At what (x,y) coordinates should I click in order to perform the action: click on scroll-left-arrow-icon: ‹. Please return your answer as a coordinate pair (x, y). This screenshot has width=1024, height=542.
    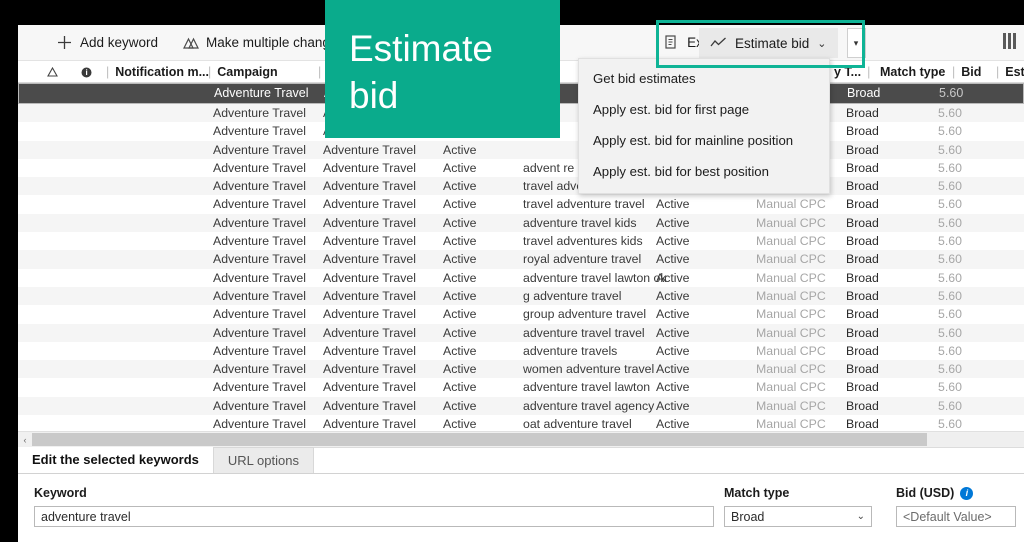
    Looking at the image, I should click on (25, 440).